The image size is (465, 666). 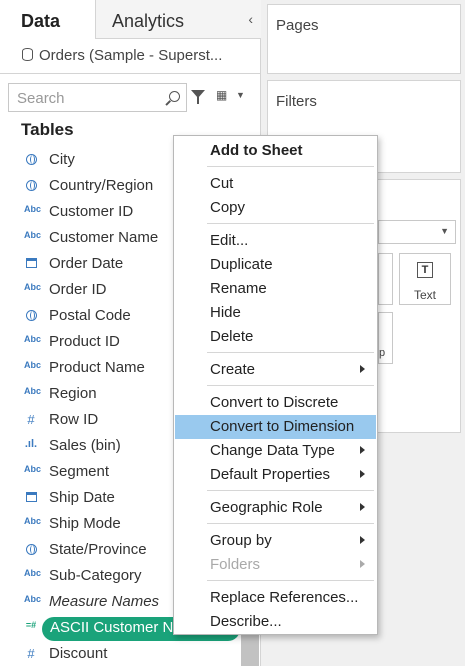 I want to click on search-icon, so click(x=174, y=96).